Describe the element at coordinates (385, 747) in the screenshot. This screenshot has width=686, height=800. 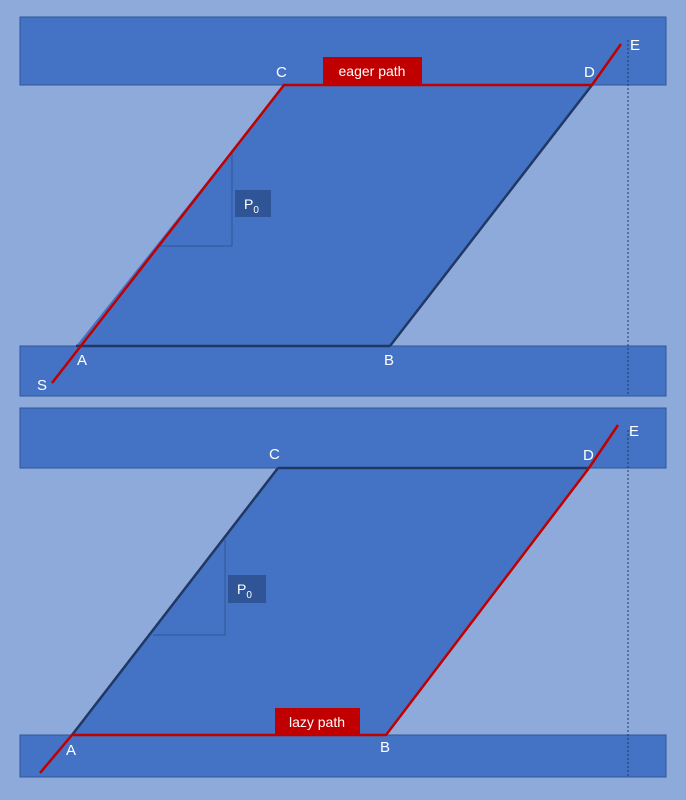
I see `lazy-point-b: B` at that location.